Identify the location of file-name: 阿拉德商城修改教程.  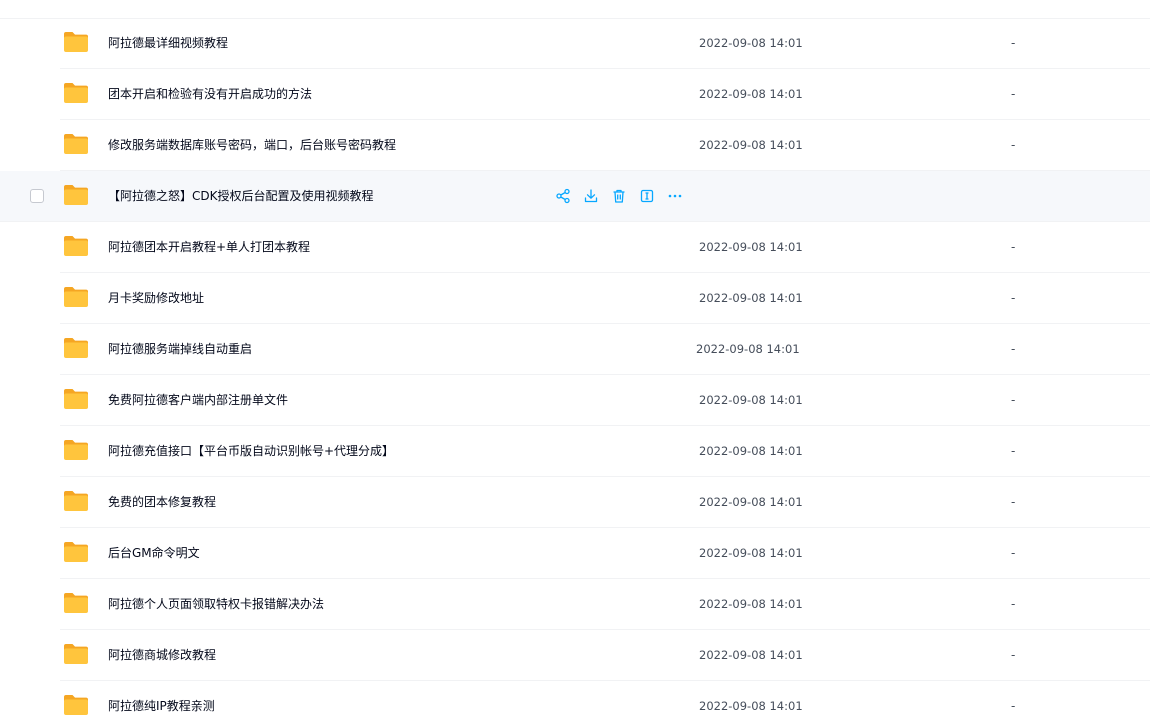
(162, 655).